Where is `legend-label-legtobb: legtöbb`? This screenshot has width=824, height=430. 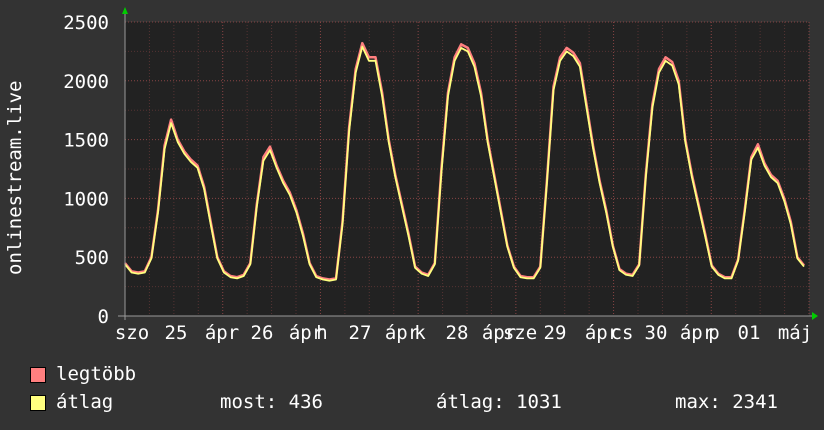 legend-label-legtobb: legtöbb is located at coordinates (96, 374).